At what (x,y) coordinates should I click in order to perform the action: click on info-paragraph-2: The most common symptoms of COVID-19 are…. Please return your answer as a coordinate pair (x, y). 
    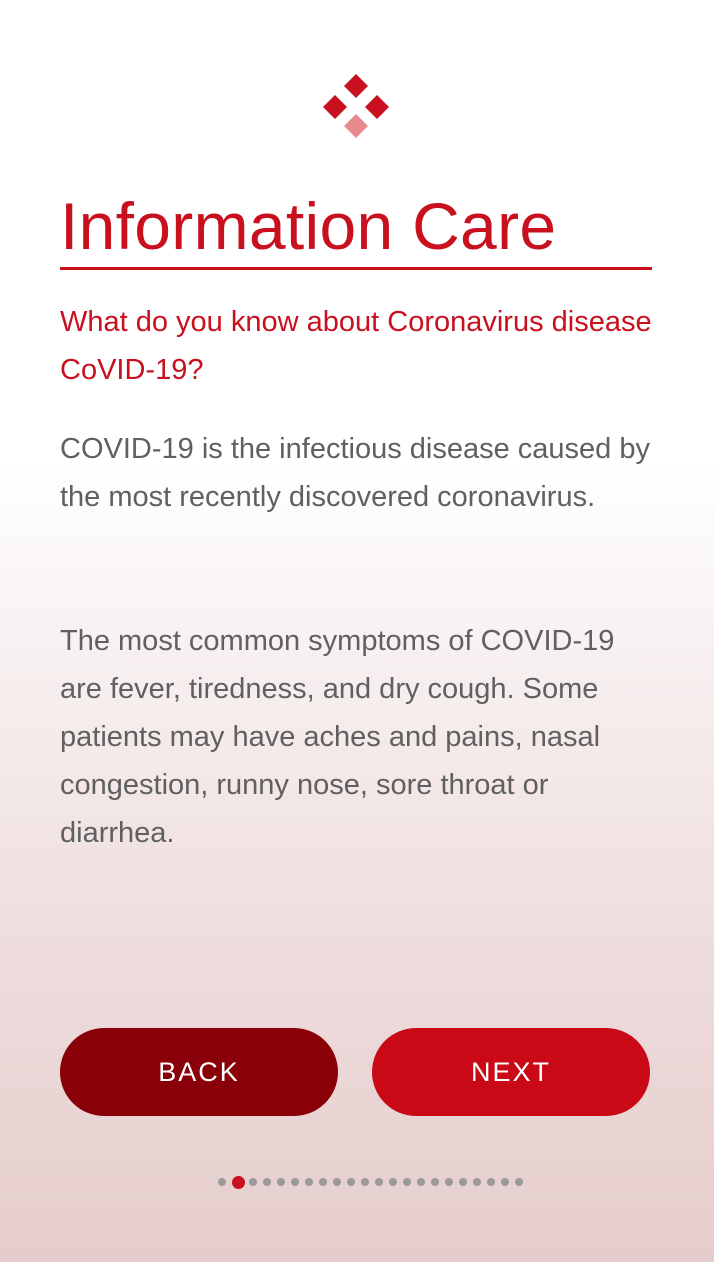
    Looking at the image, I should click on (337, 737).